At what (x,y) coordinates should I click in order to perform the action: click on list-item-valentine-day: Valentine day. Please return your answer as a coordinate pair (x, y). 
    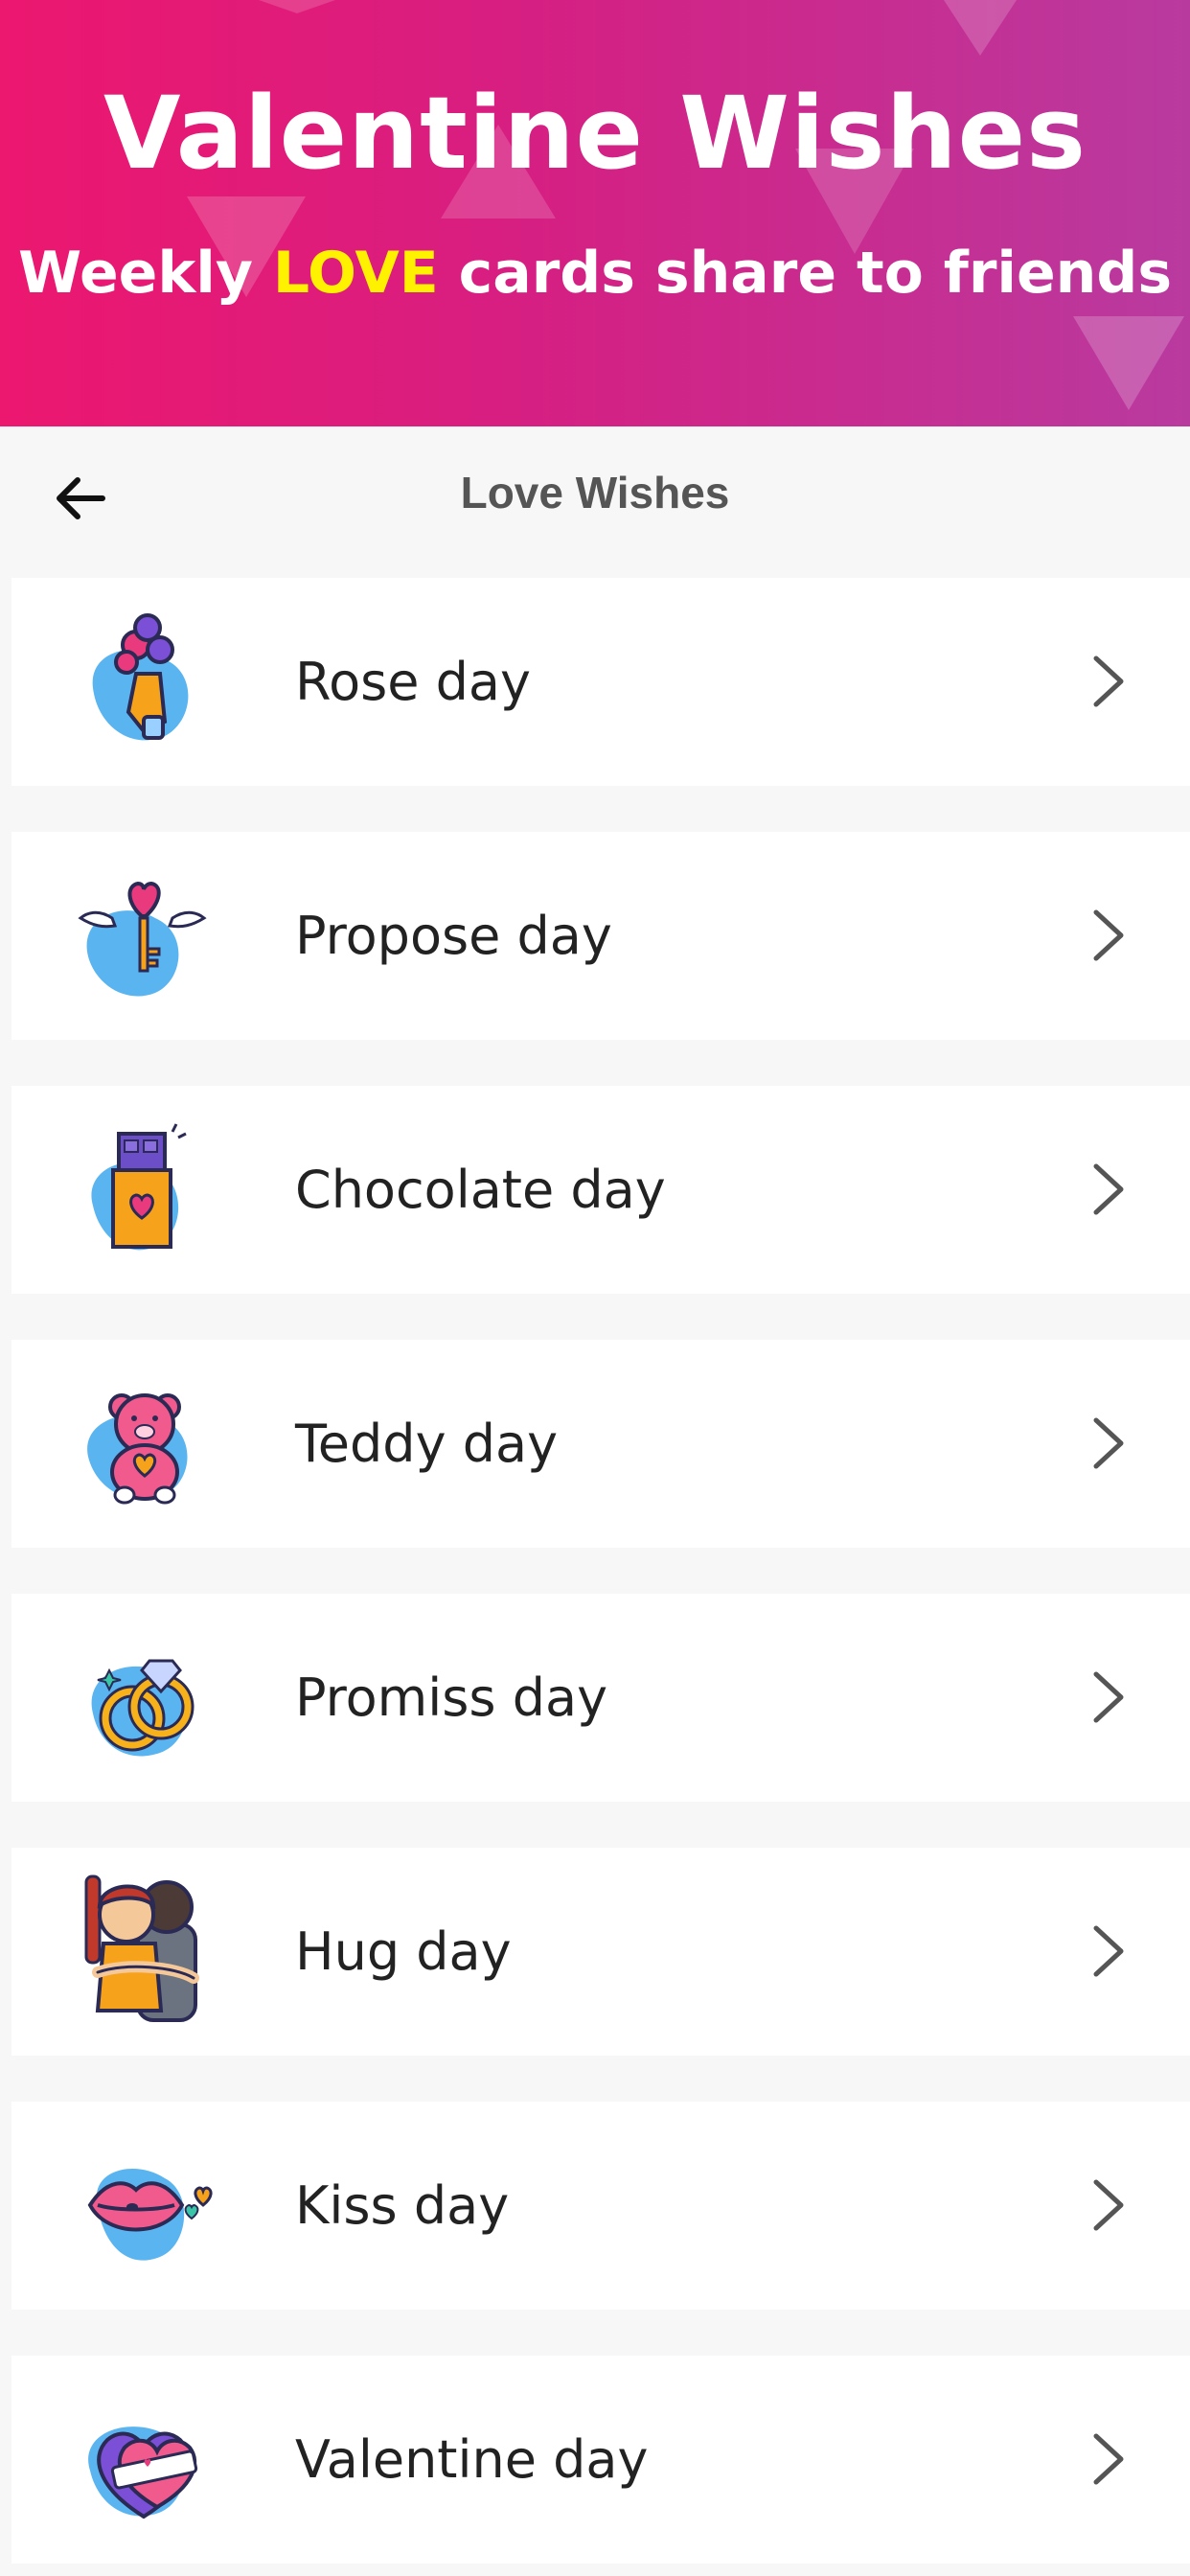
    Looking at the image, I should click on (601, 2460).